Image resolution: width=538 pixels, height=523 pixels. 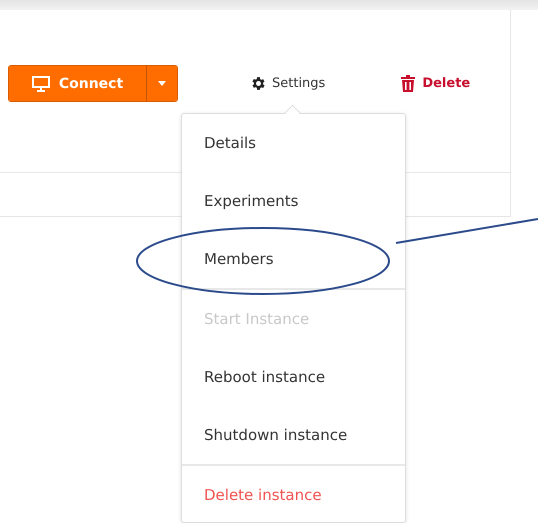 I want to click on trash-icon, so click(x=408, y=83).